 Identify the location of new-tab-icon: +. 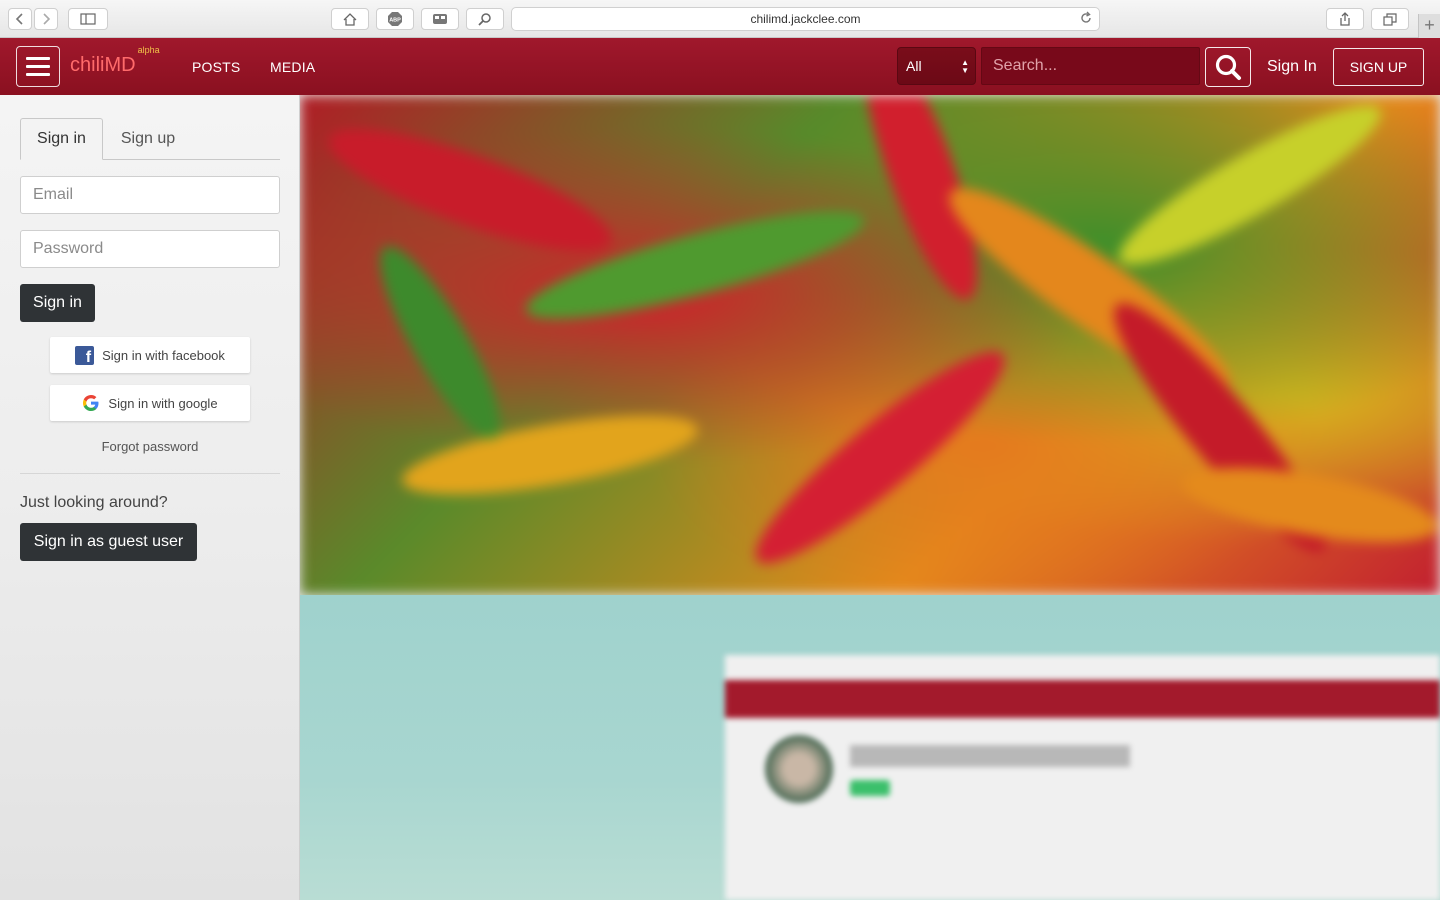
(1429, 26).